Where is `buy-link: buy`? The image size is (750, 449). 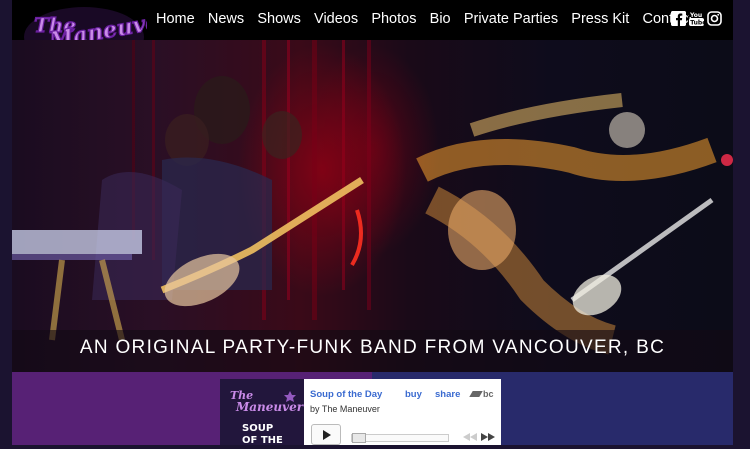
buy-link: buy is located at coordinates (413, 394).